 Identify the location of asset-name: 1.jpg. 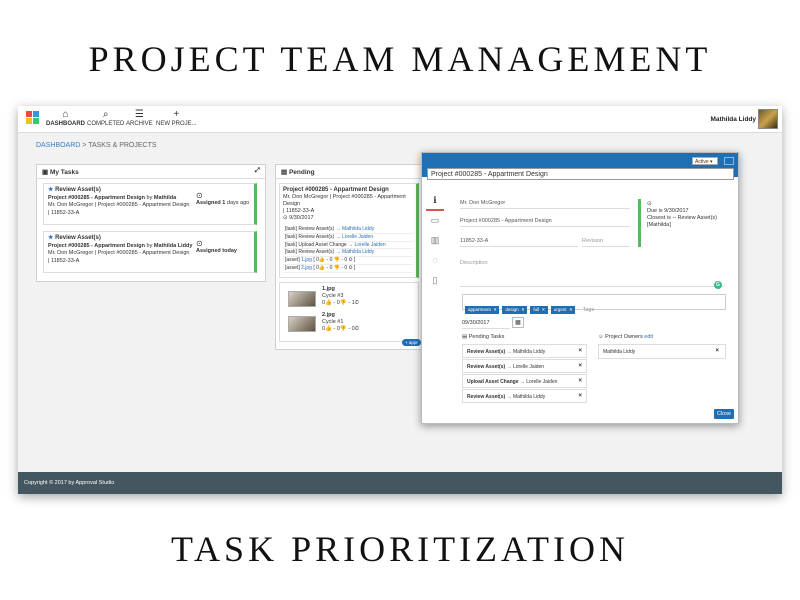
(340, 289).